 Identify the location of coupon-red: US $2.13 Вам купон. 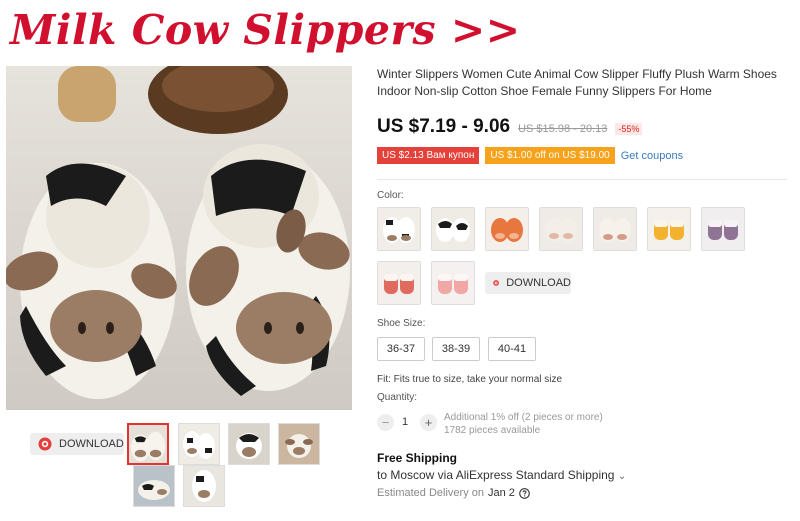
(428, 155).